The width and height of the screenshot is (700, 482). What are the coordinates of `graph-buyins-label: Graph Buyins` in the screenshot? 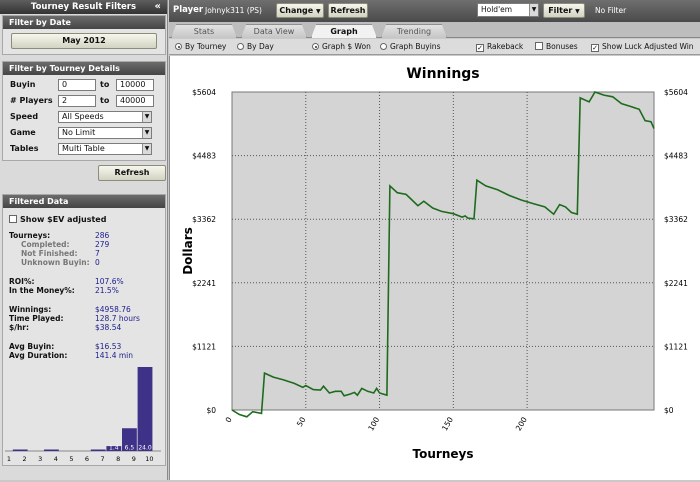 It's located at (415, 46).